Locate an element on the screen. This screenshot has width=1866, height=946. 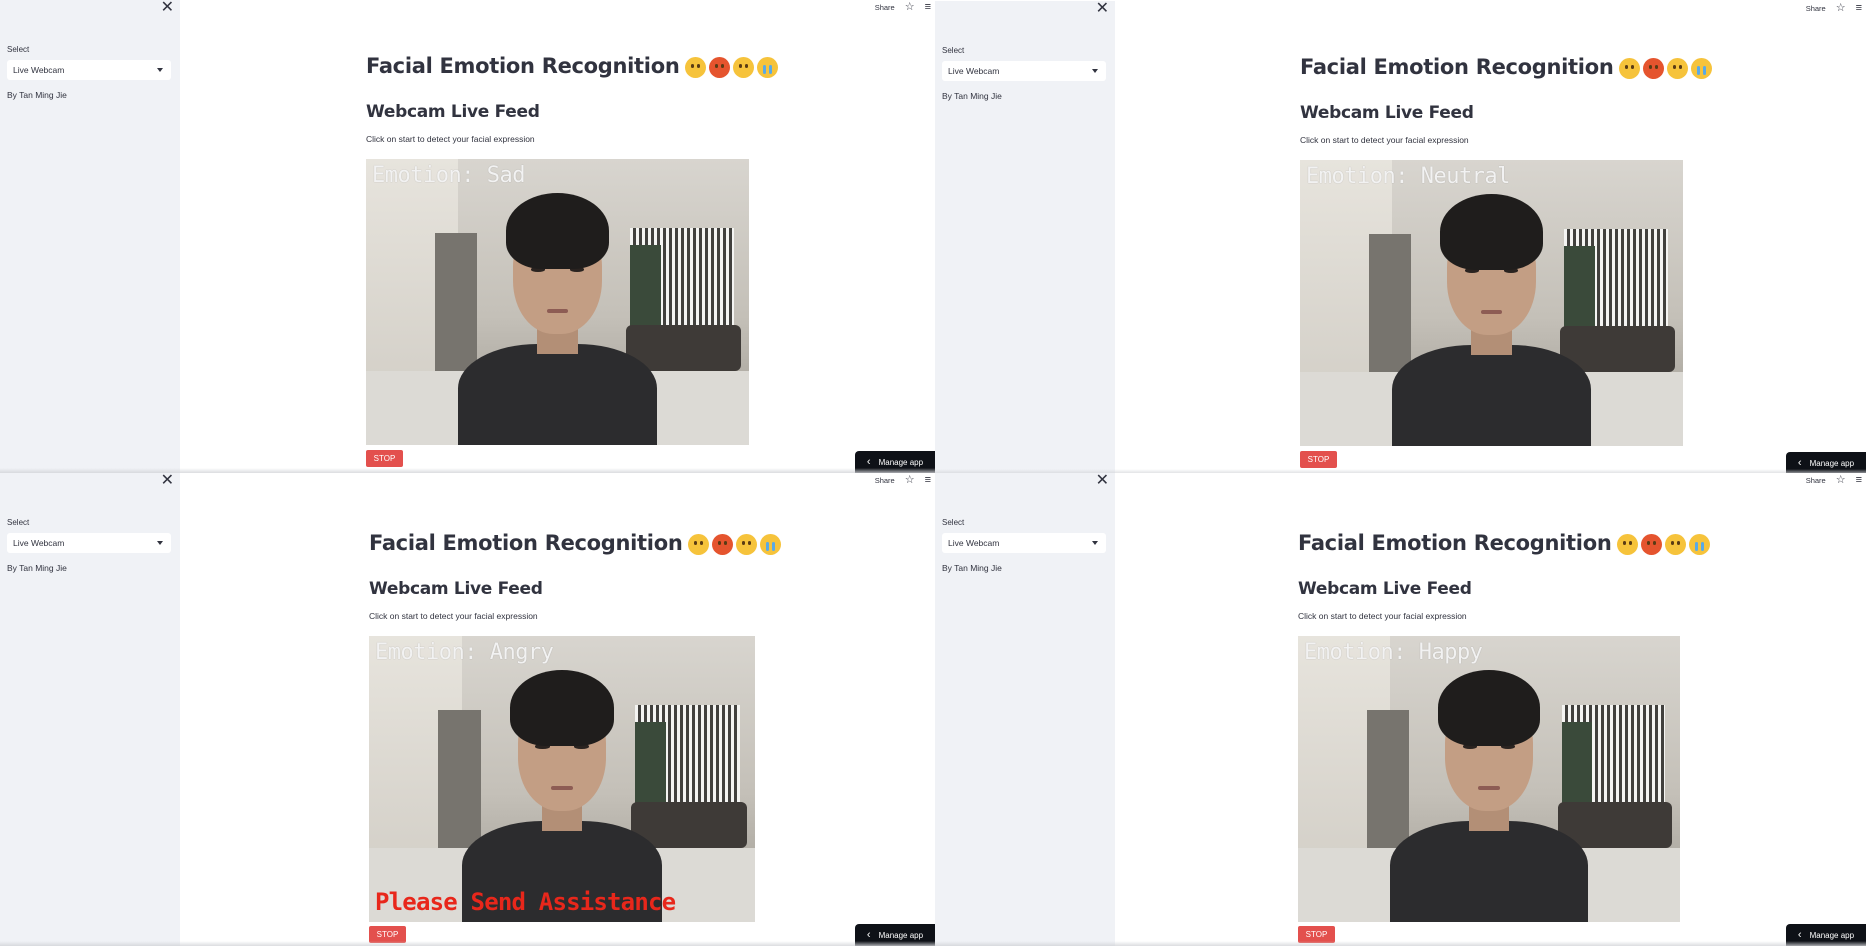
select-label: Select is located at coordinates (18, 522).